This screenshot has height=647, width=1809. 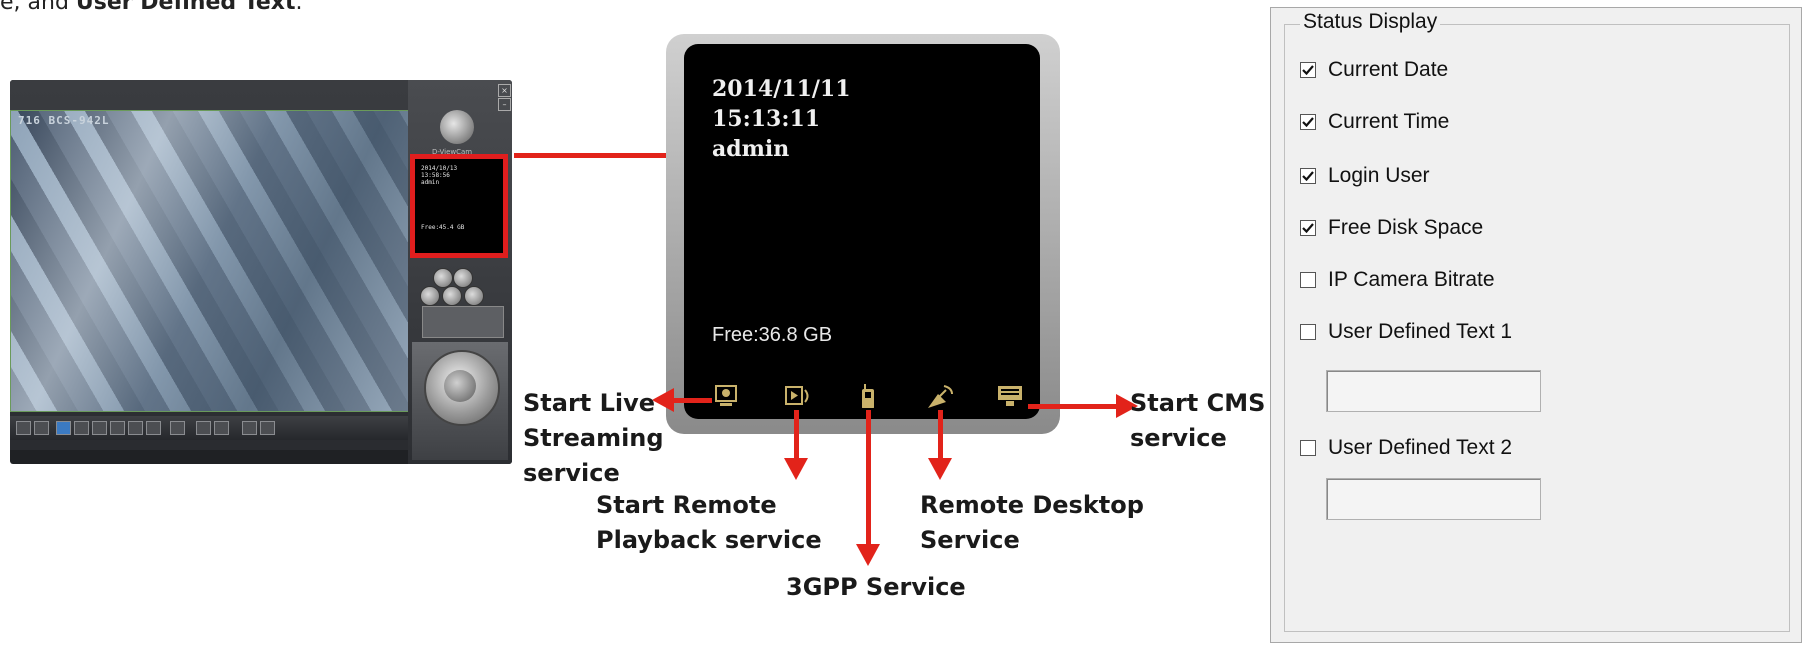 What do you see at coordinates (504, 90) in the screenshot?
I see `close-icon: ×` at bounding box center [504, 90].